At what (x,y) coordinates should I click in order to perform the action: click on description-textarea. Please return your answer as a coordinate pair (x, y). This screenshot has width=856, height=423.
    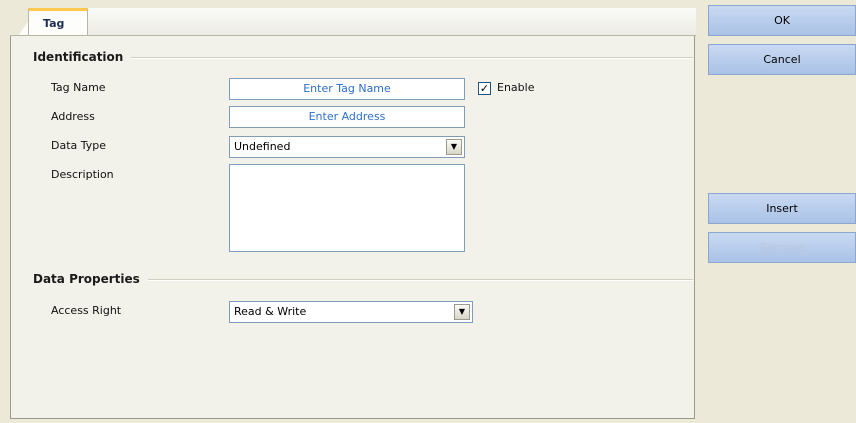
    Looking at the image, I should click on (347, 208).